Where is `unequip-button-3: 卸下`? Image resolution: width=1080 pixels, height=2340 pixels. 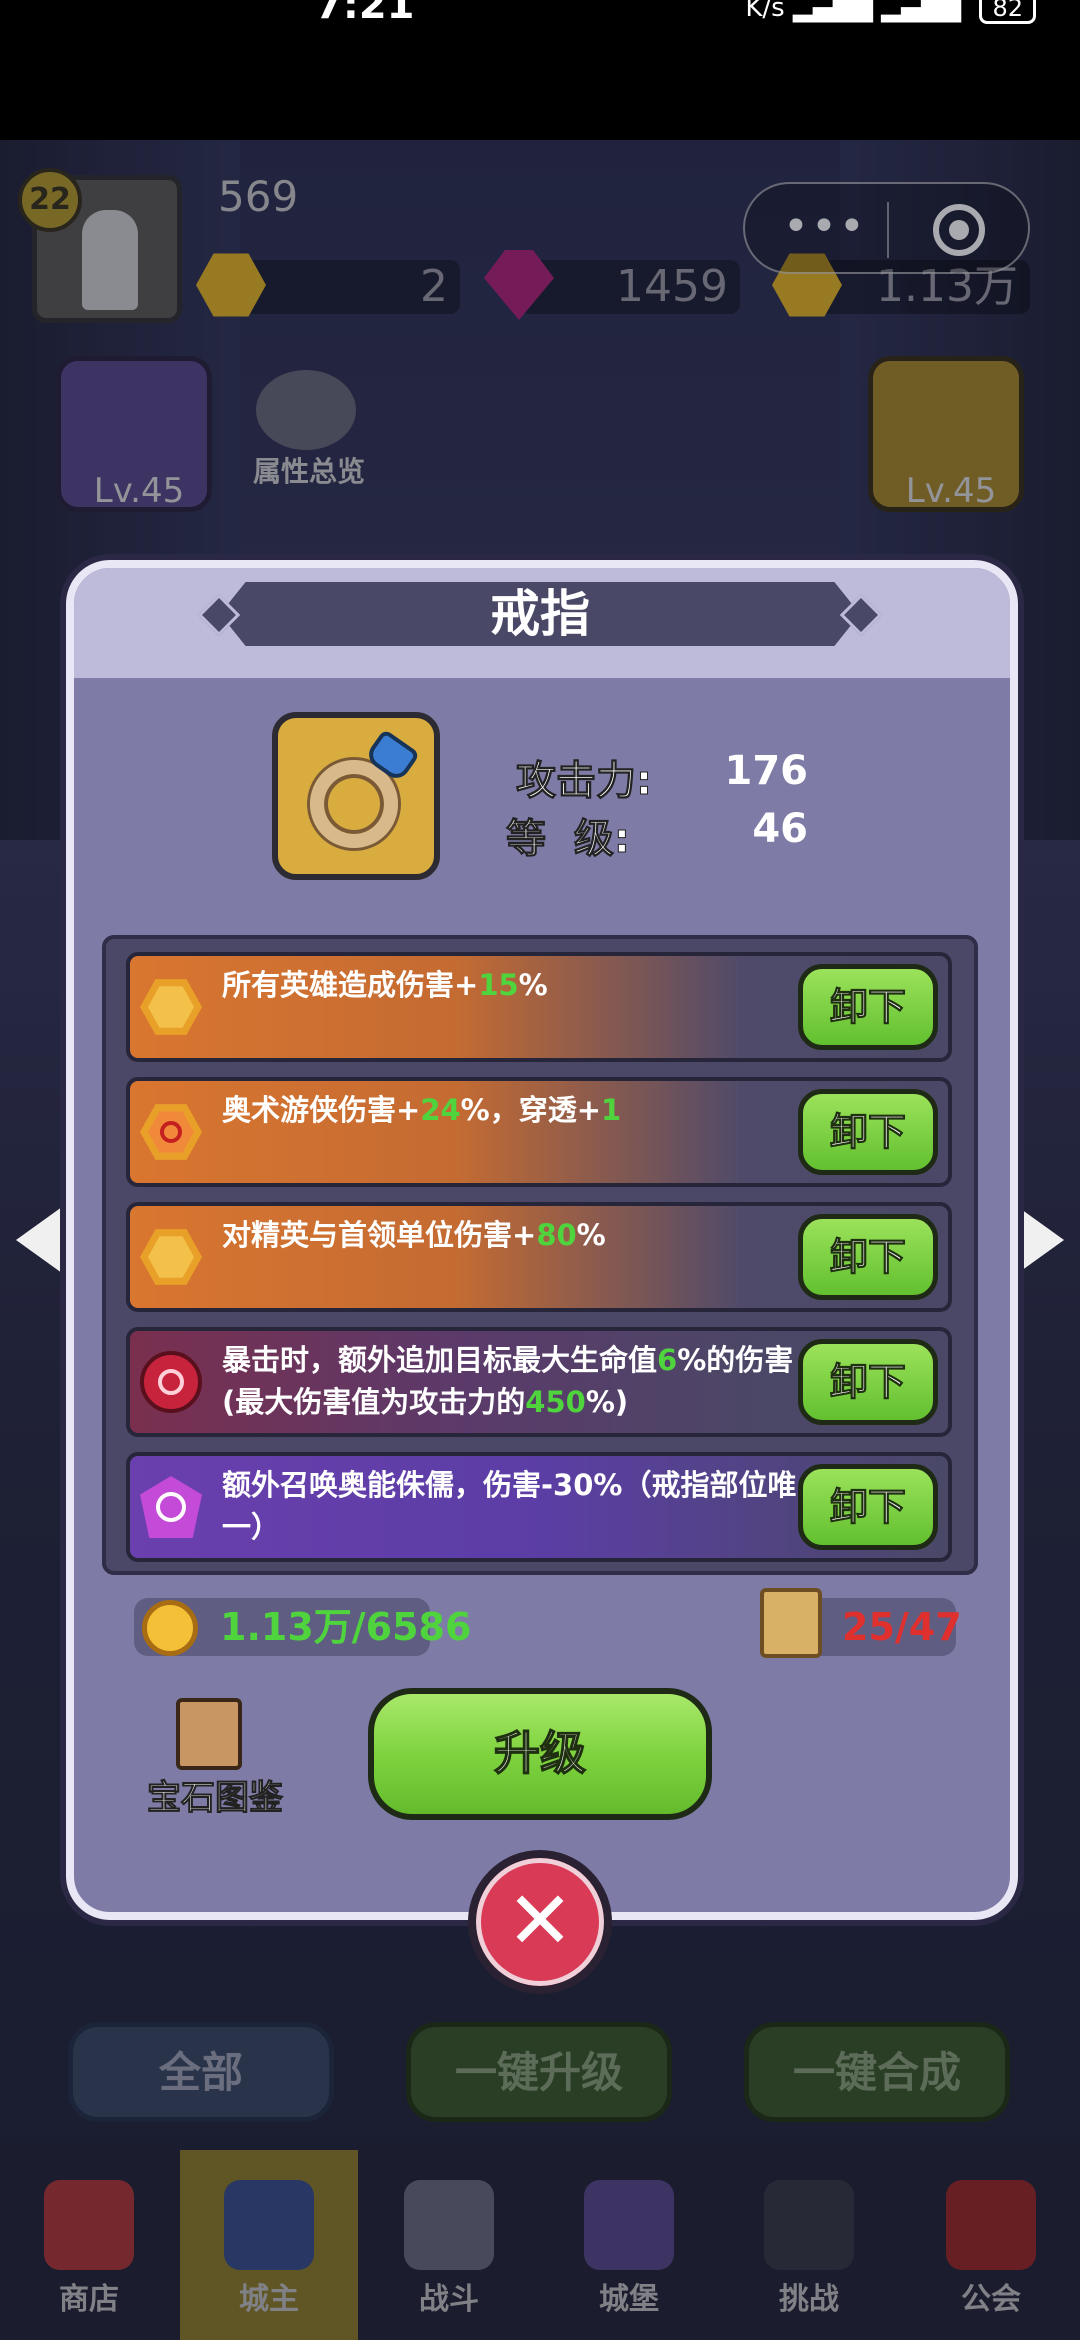 unequip-button-3: 卸下 is located at coordinates (868, 1257).